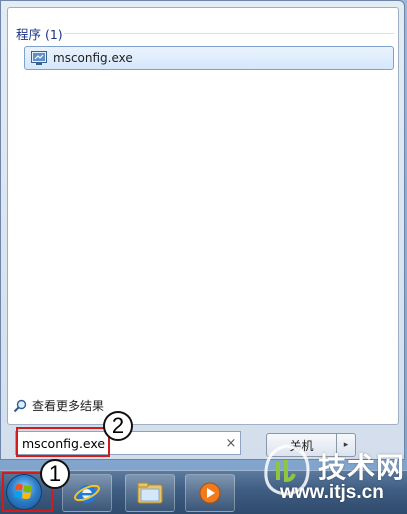  Describe the element at coordinates (63, 442) in the screenshot. I see `search-highlight-box` at that location.